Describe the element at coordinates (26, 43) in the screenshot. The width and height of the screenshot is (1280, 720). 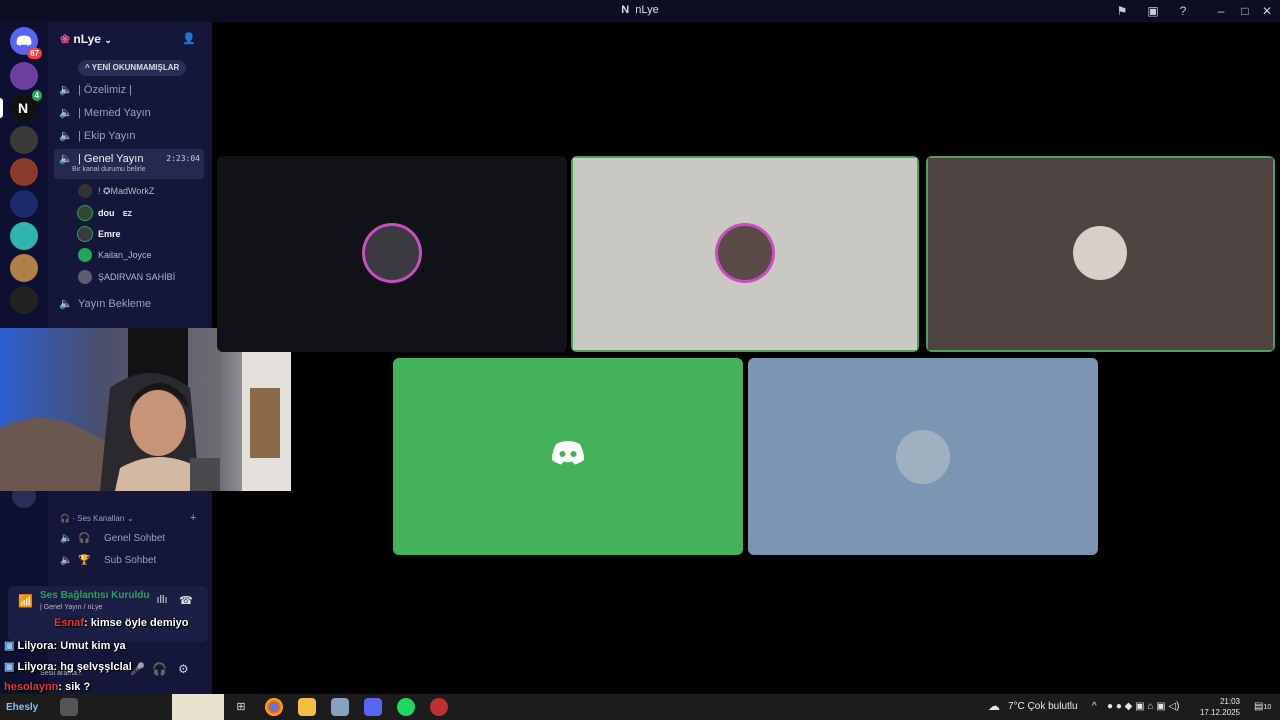
I see `home-button: 67` at that location.